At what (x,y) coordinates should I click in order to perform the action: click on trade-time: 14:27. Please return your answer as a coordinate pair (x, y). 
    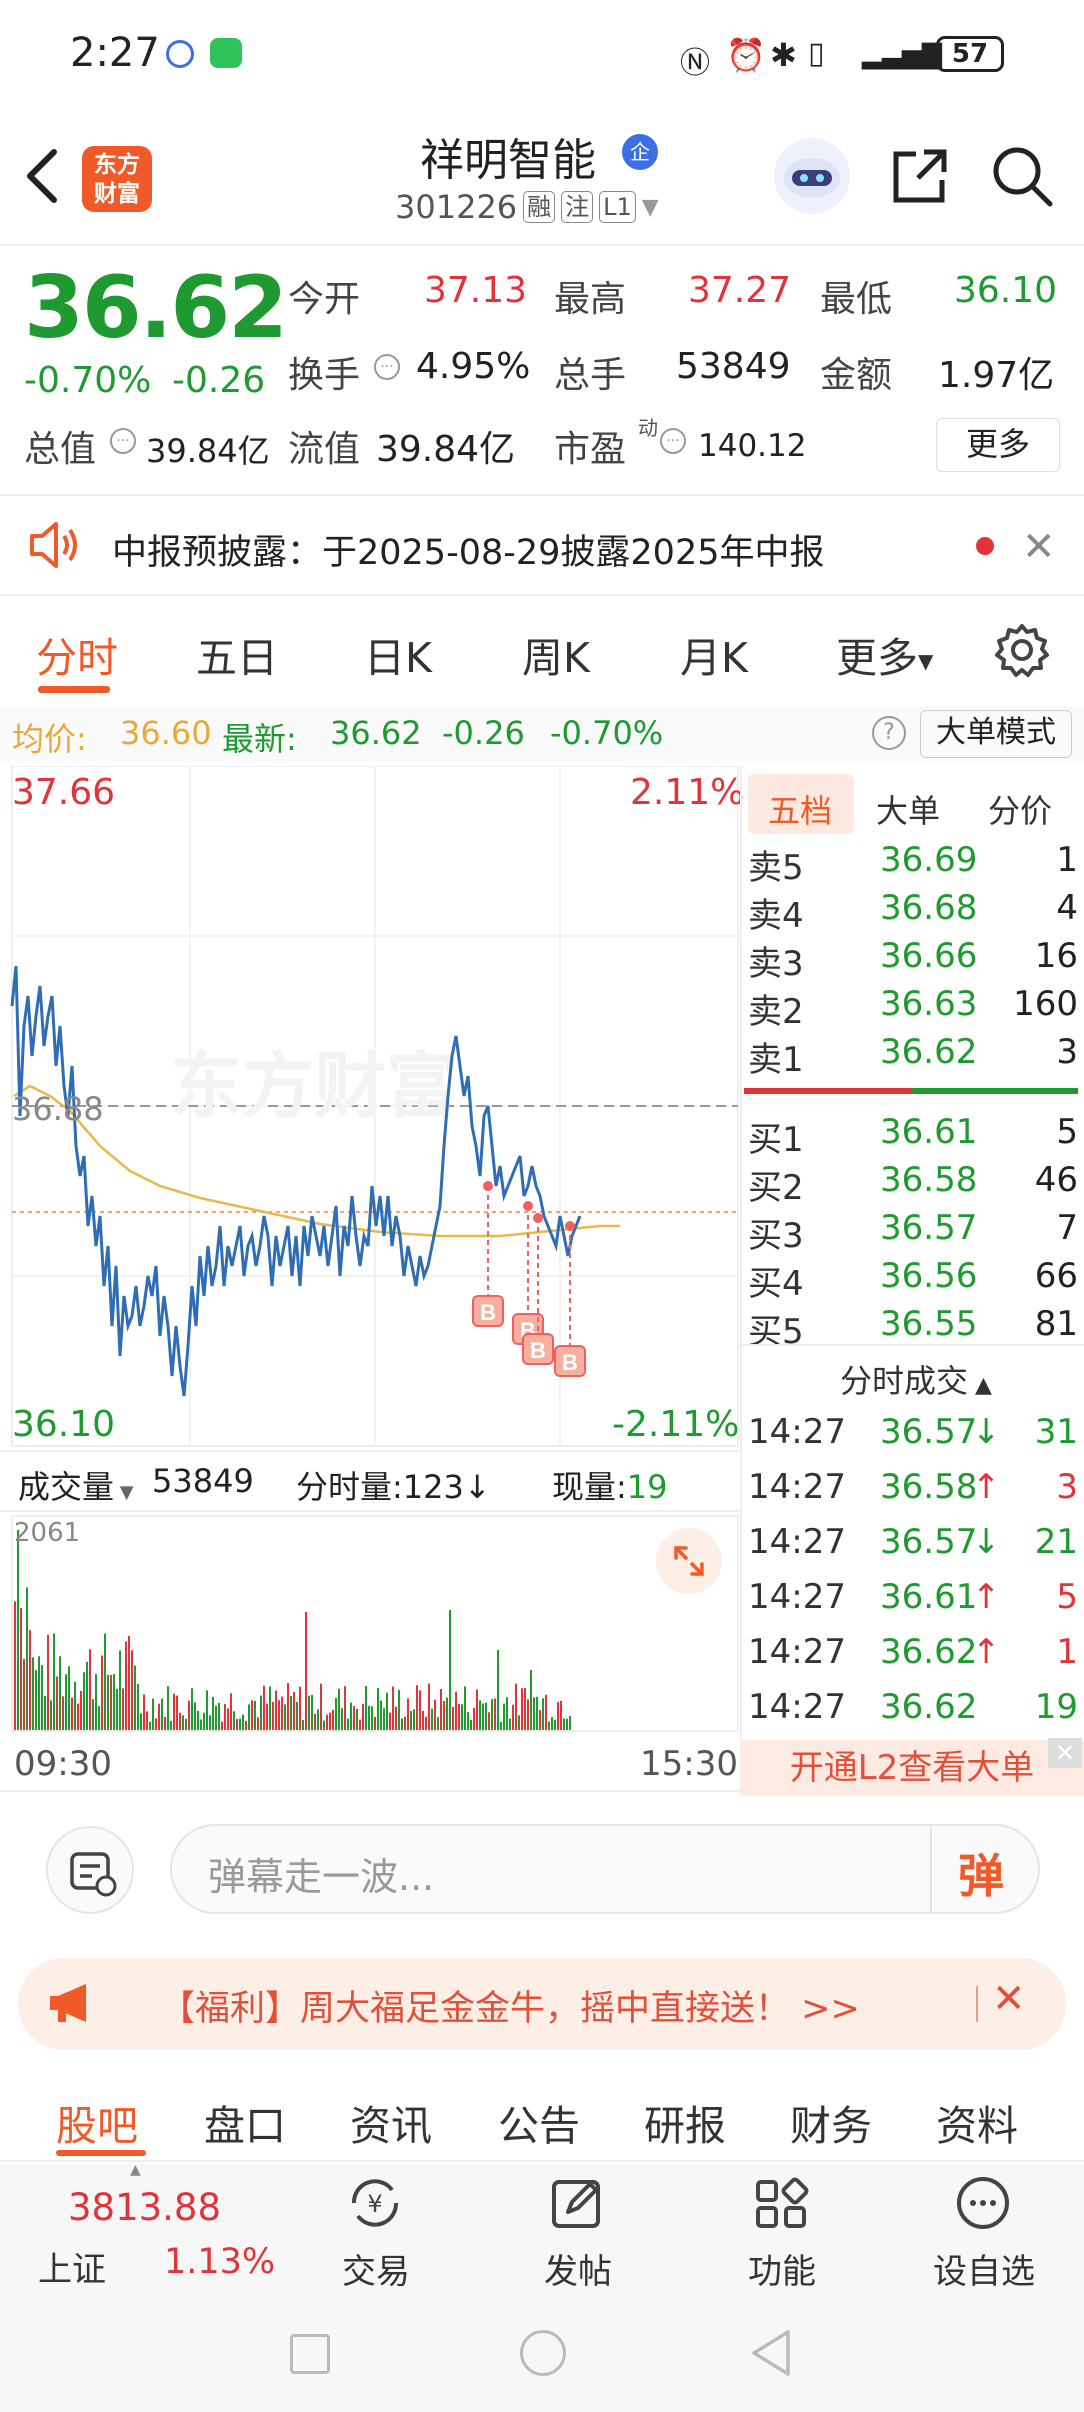
    Looking at the image, I should click on (797, 1542).